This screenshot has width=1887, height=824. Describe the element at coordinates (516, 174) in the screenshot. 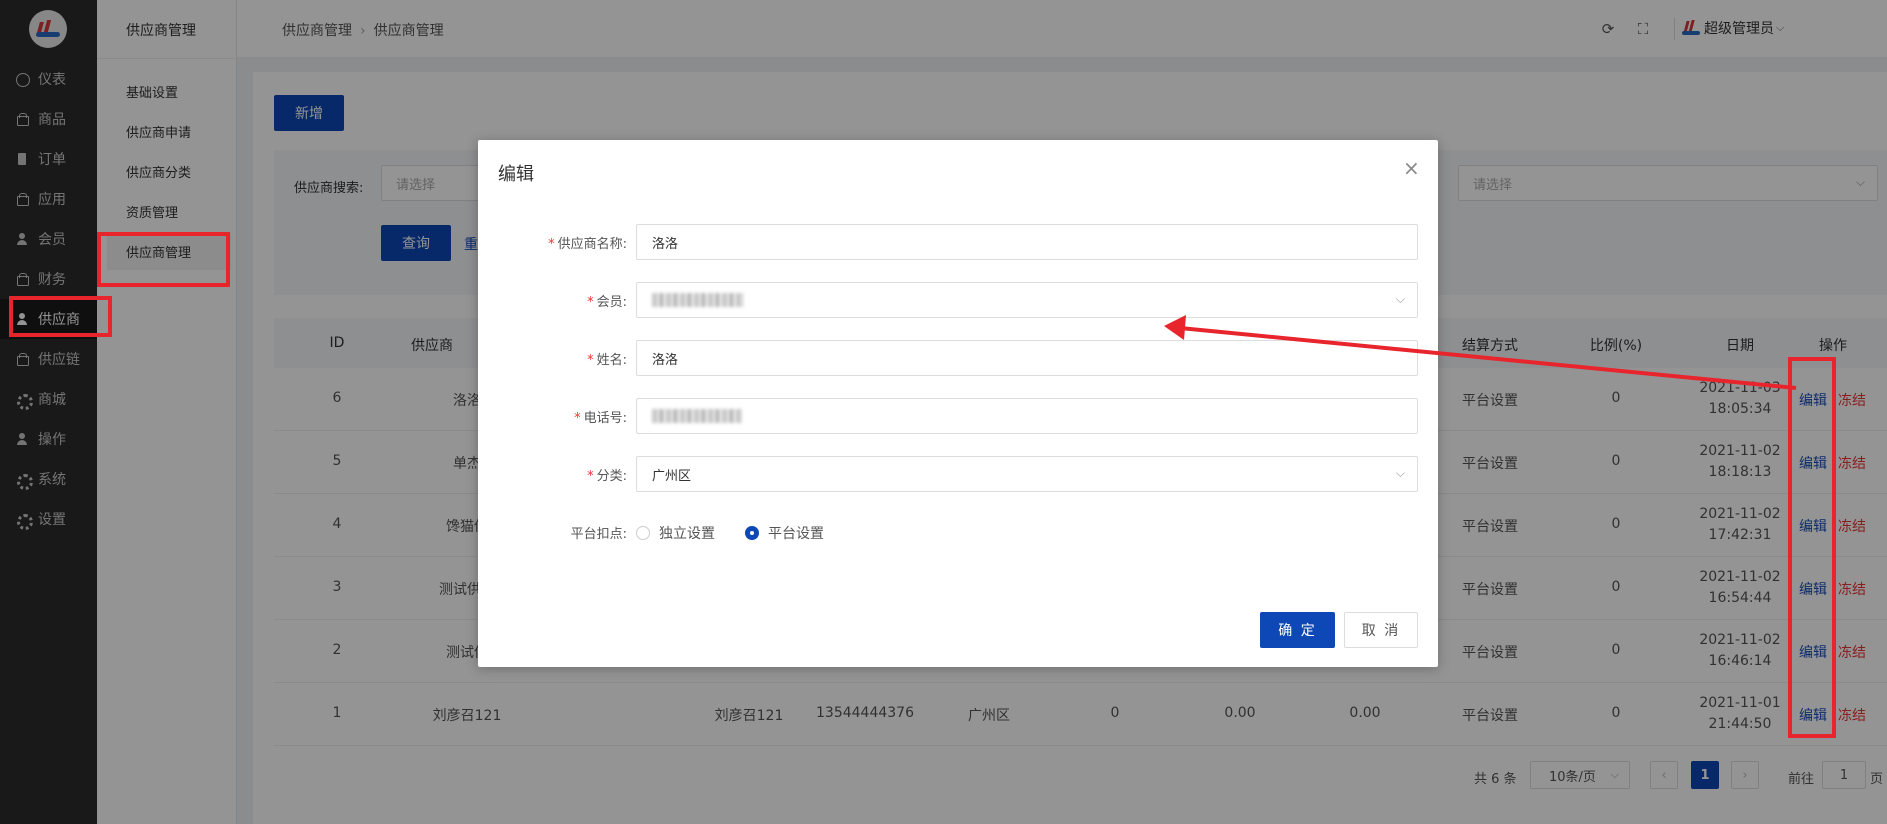

I see `dialog-title: 编辑` at that location.